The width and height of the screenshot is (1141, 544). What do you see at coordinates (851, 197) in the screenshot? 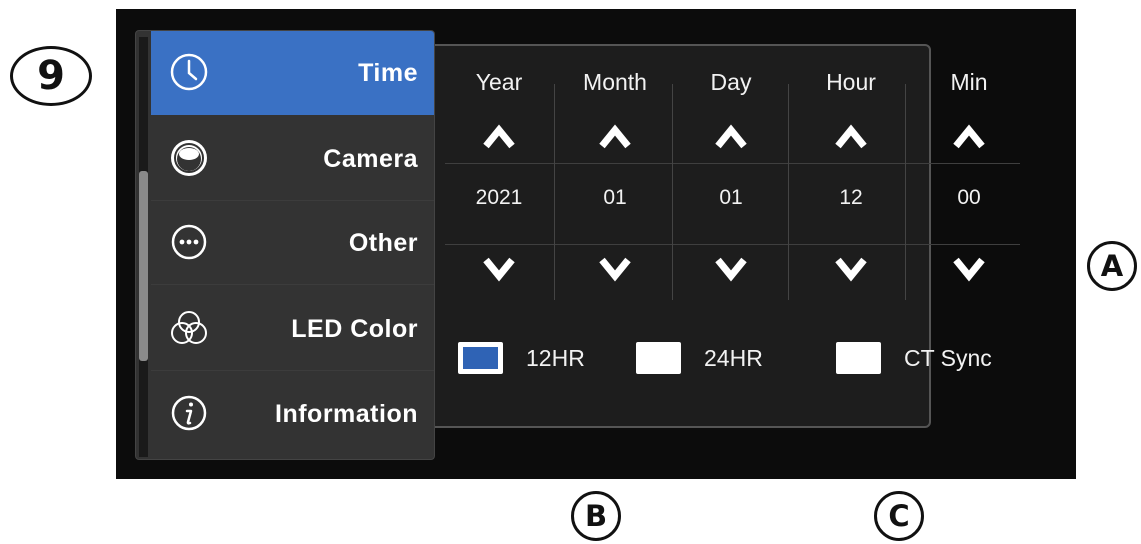
I see `hour-value: 12` at bounding box center [851, 197].